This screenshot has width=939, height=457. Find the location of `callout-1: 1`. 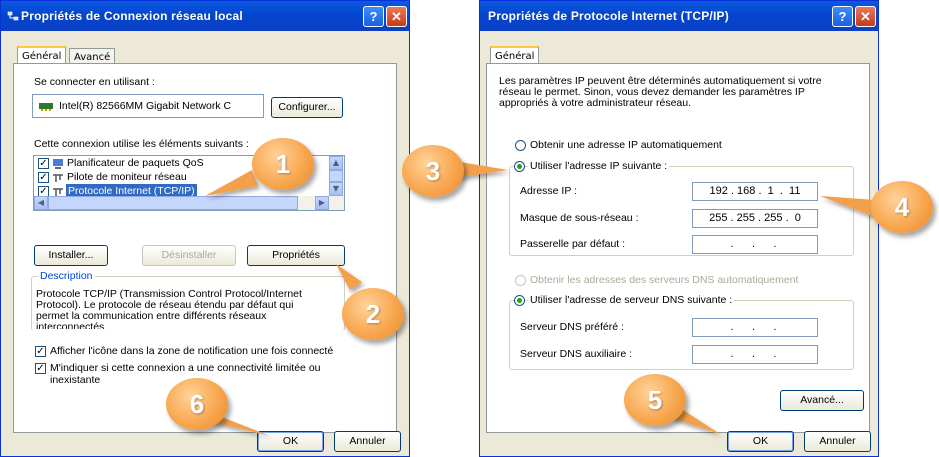

callout-1: 1 is located at coordinates (283, 164).